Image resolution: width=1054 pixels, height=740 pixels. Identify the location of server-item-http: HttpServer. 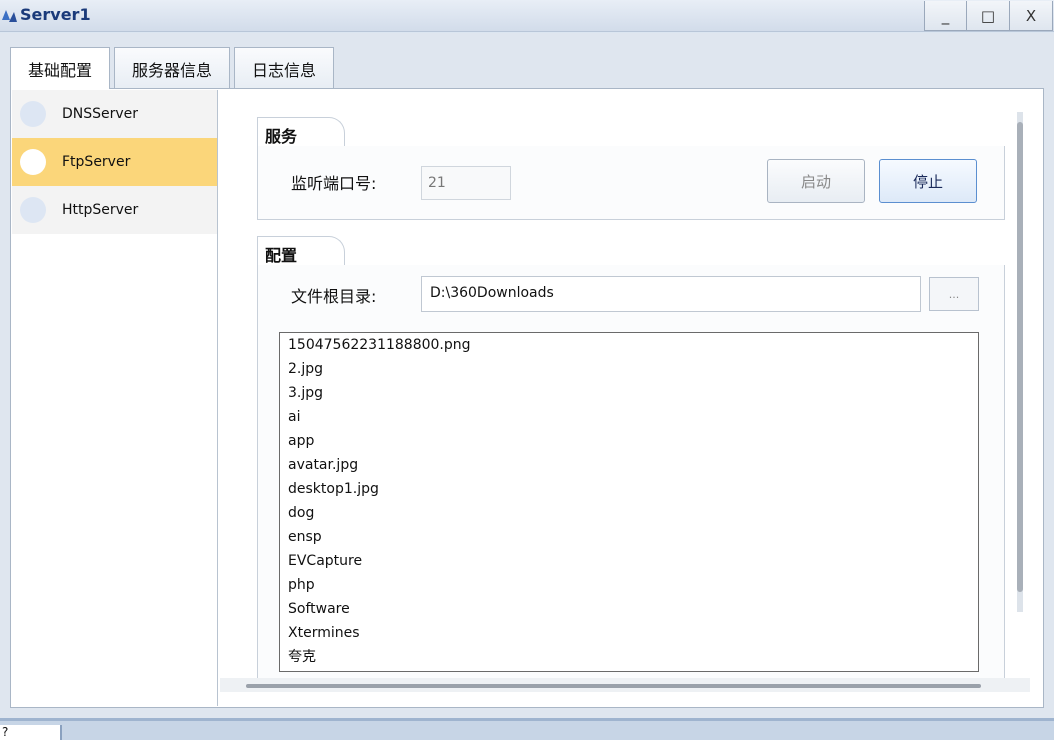
(114, 210).